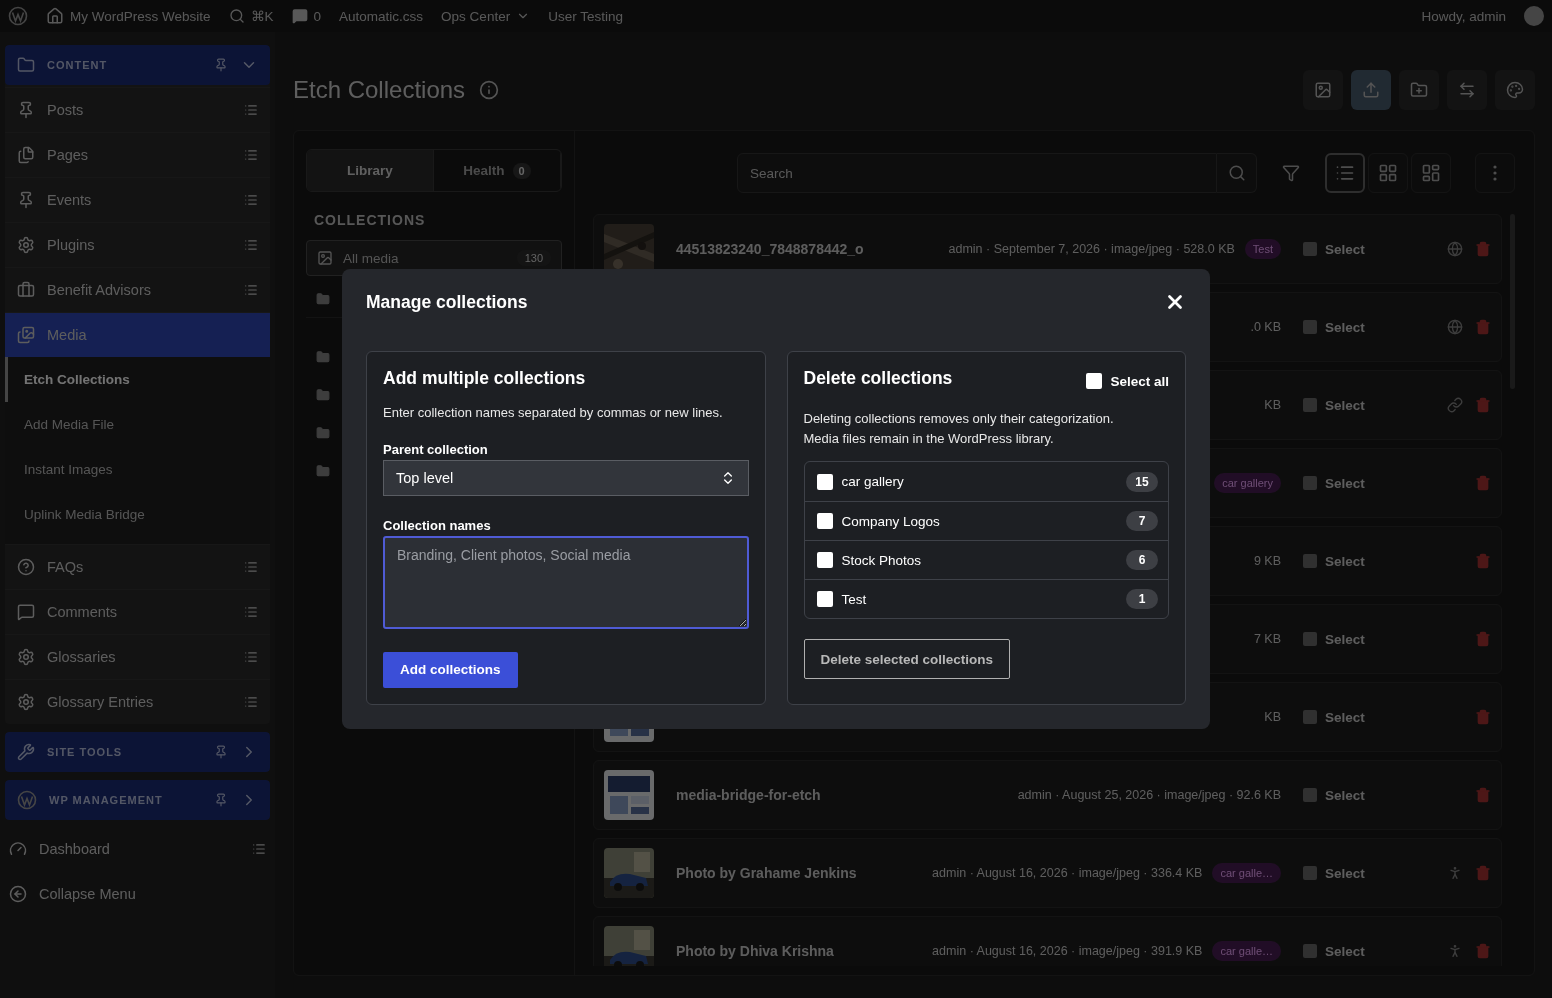 Image resolution: width=1552 pixels, height=998 pixels. What do you see at coordinates (1091, 249) in the screenshot?
I see `file-meta: admin · September 7, 2026 · image/jpeg · 528.0 KB` at bounding box center [1091, 249].